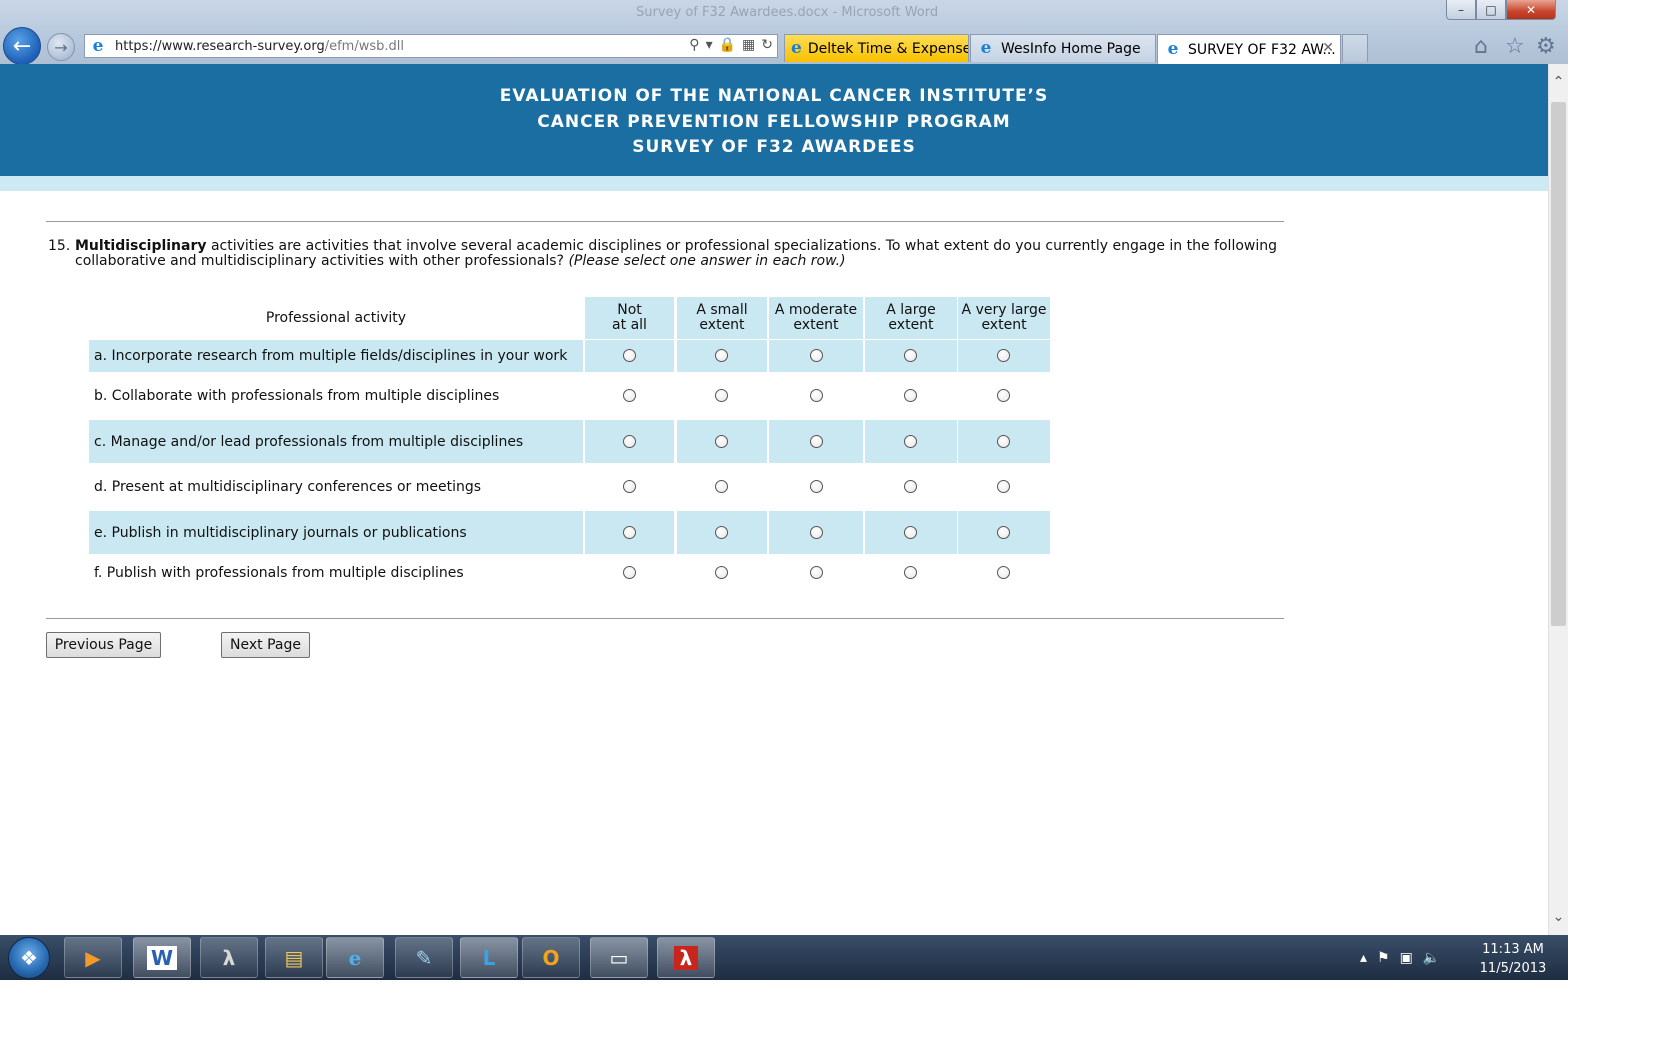  What do you see at coordinates (767, 45) in the screenshot?
I see `refresh-icon: ↻` at bounding box center [767, 45].